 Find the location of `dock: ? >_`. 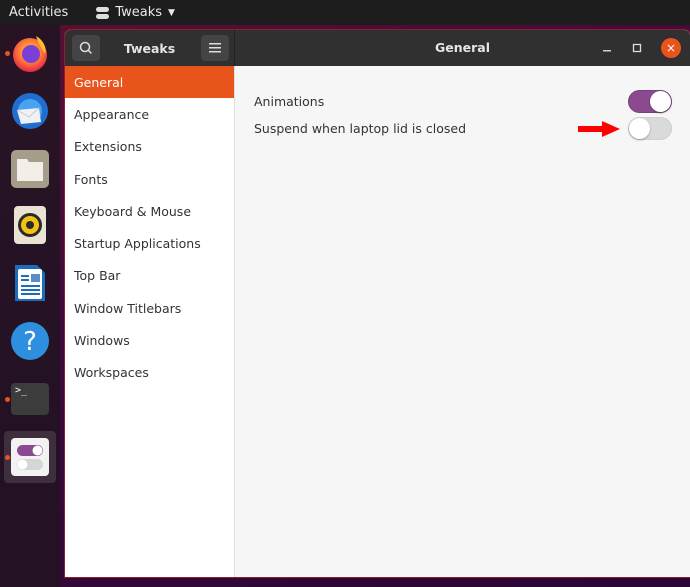

dock: ? >_ is located at coordinates (30, 306).